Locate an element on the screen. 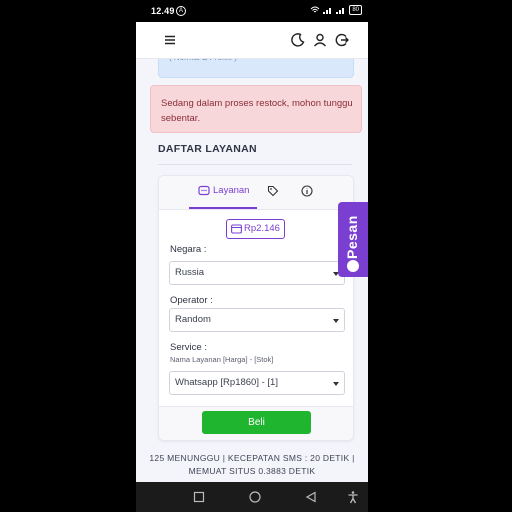 Image resolution: width=512 pixels, height=512 pixels. operator-label: Operator : is located at coordinates (191, 300).